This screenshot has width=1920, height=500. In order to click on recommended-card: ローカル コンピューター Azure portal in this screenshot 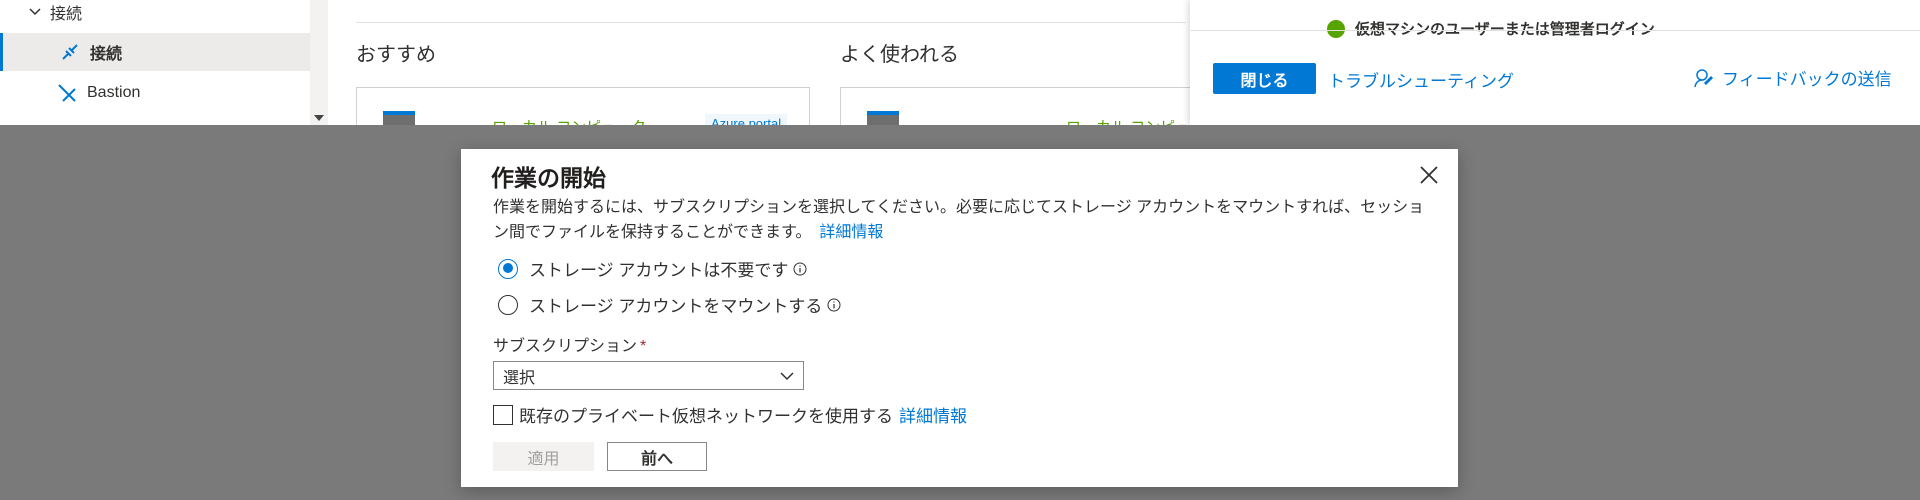, I will do `click(583, 106)`.